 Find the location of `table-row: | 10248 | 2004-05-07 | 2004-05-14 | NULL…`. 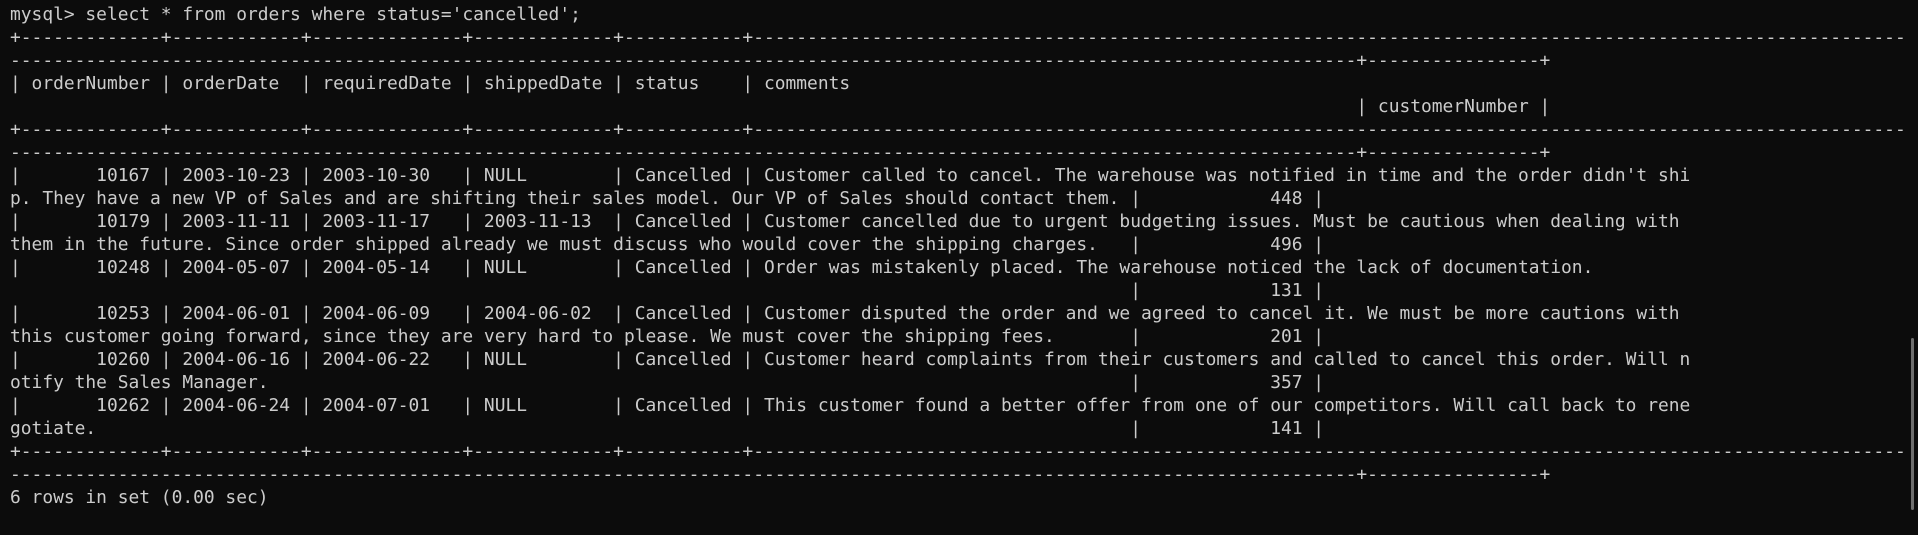

table-row: | 10248 | 2004-05-07 | 2004-05-14 | NULL… is located at coordinates (802, 267).